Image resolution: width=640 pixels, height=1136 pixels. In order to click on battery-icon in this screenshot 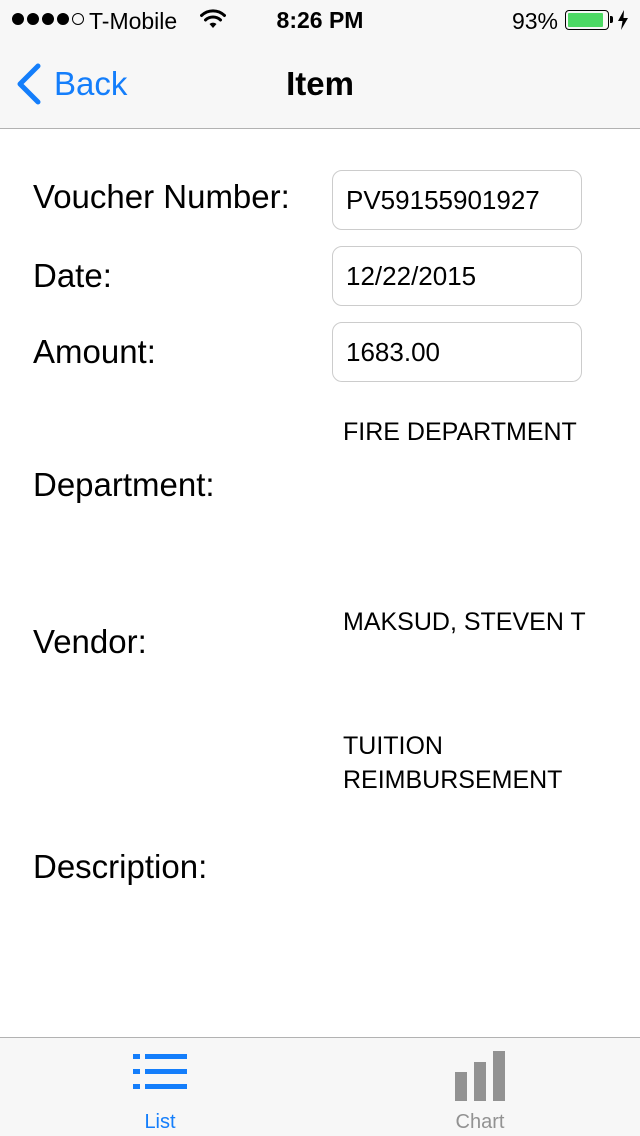, I will do `click(589, 20)`.